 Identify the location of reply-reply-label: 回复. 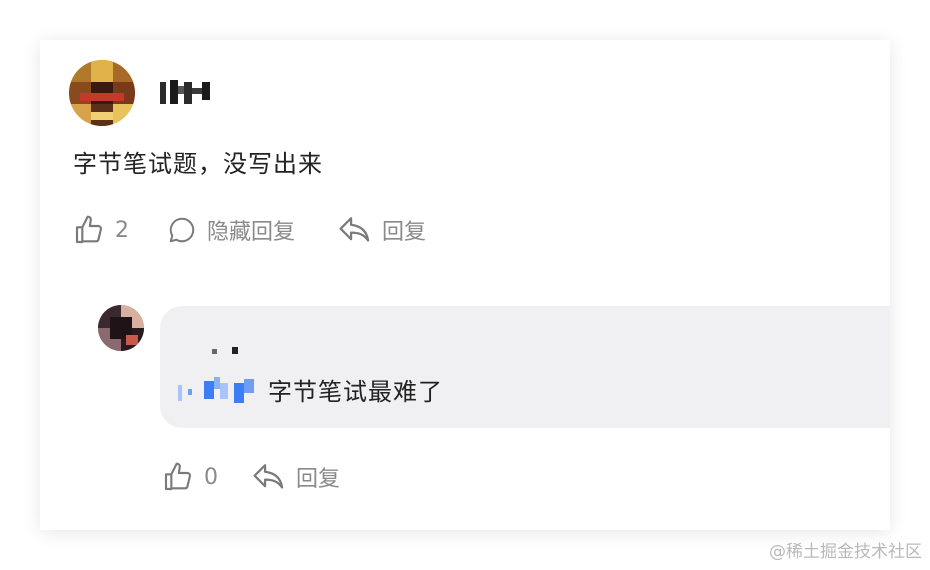
(318, 479).